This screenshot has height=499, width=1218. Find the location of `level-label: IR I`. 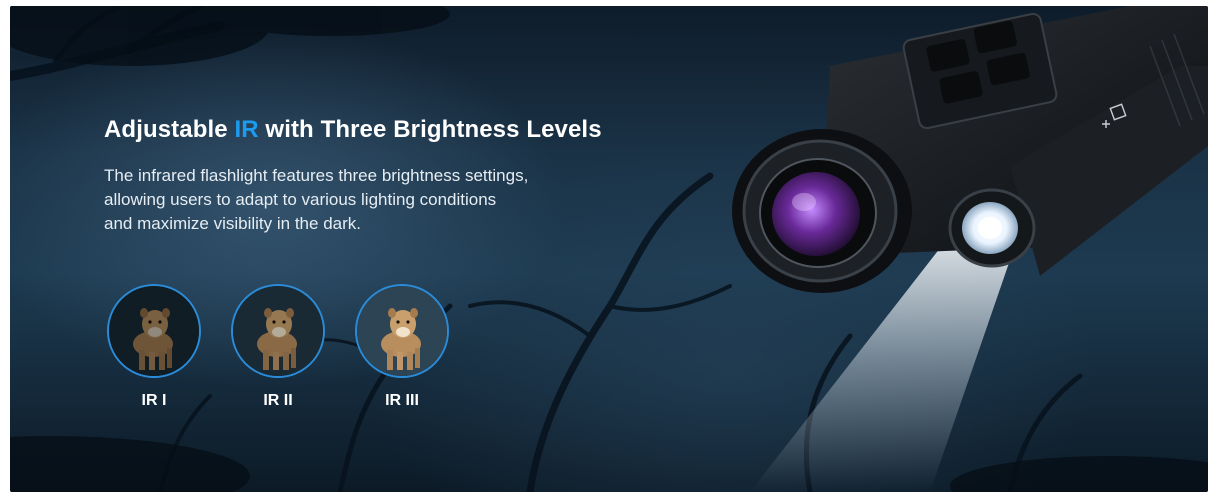

level-label: IR I is located at coordinates (154, 400).